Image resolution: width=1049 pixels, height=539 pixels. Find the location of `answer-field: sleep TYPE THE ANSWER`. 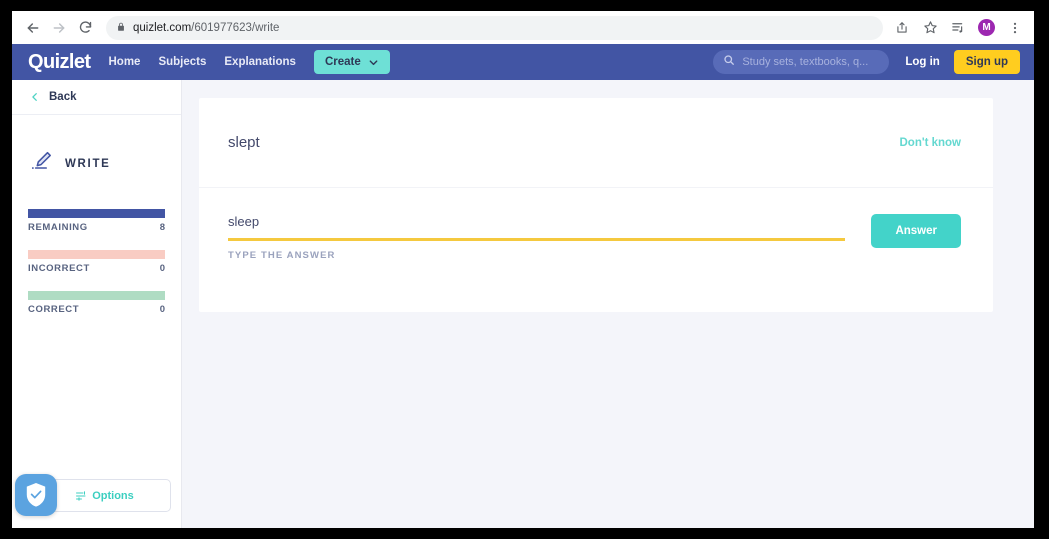

answer-field: sleep TYPE THE ANSWER is located at coordinates (537, 237).